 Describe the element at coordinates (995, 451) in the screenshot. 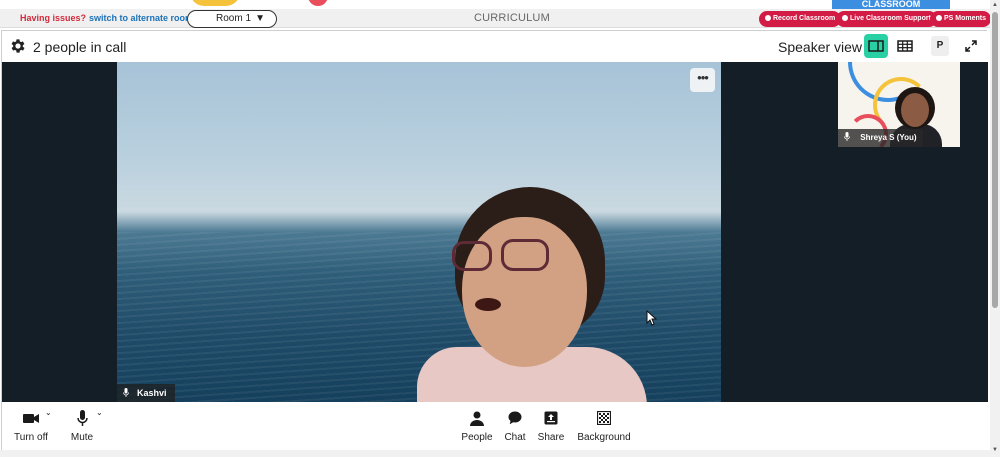

I see `scroll-down-icon: ▼` at that location.